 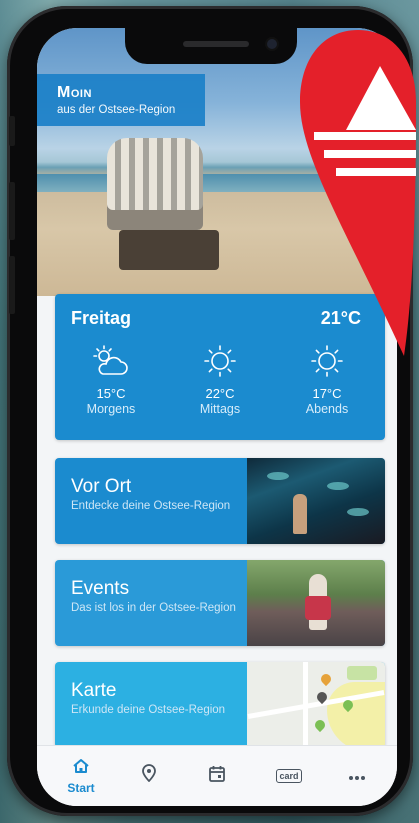 What do you see at coordinates (316, 501) in the screenshot?
I see `aquarium-image` at bounding box center [316, 501].